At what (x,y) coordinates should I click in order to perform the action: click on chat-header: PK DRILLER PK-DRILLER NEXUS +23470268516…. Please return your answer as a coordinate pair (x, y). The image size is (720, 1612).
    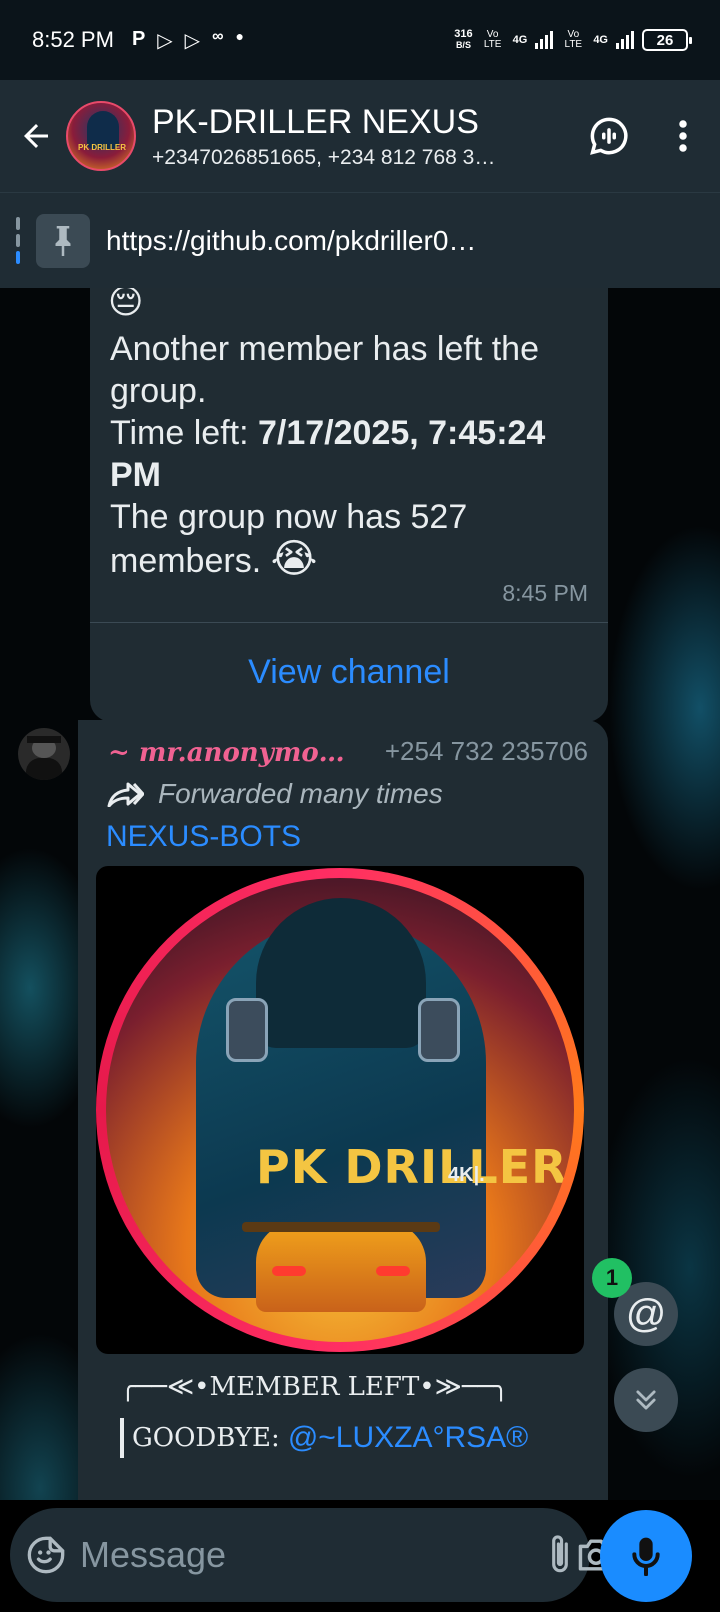
    Looking at the image, I should click on (360, 136).